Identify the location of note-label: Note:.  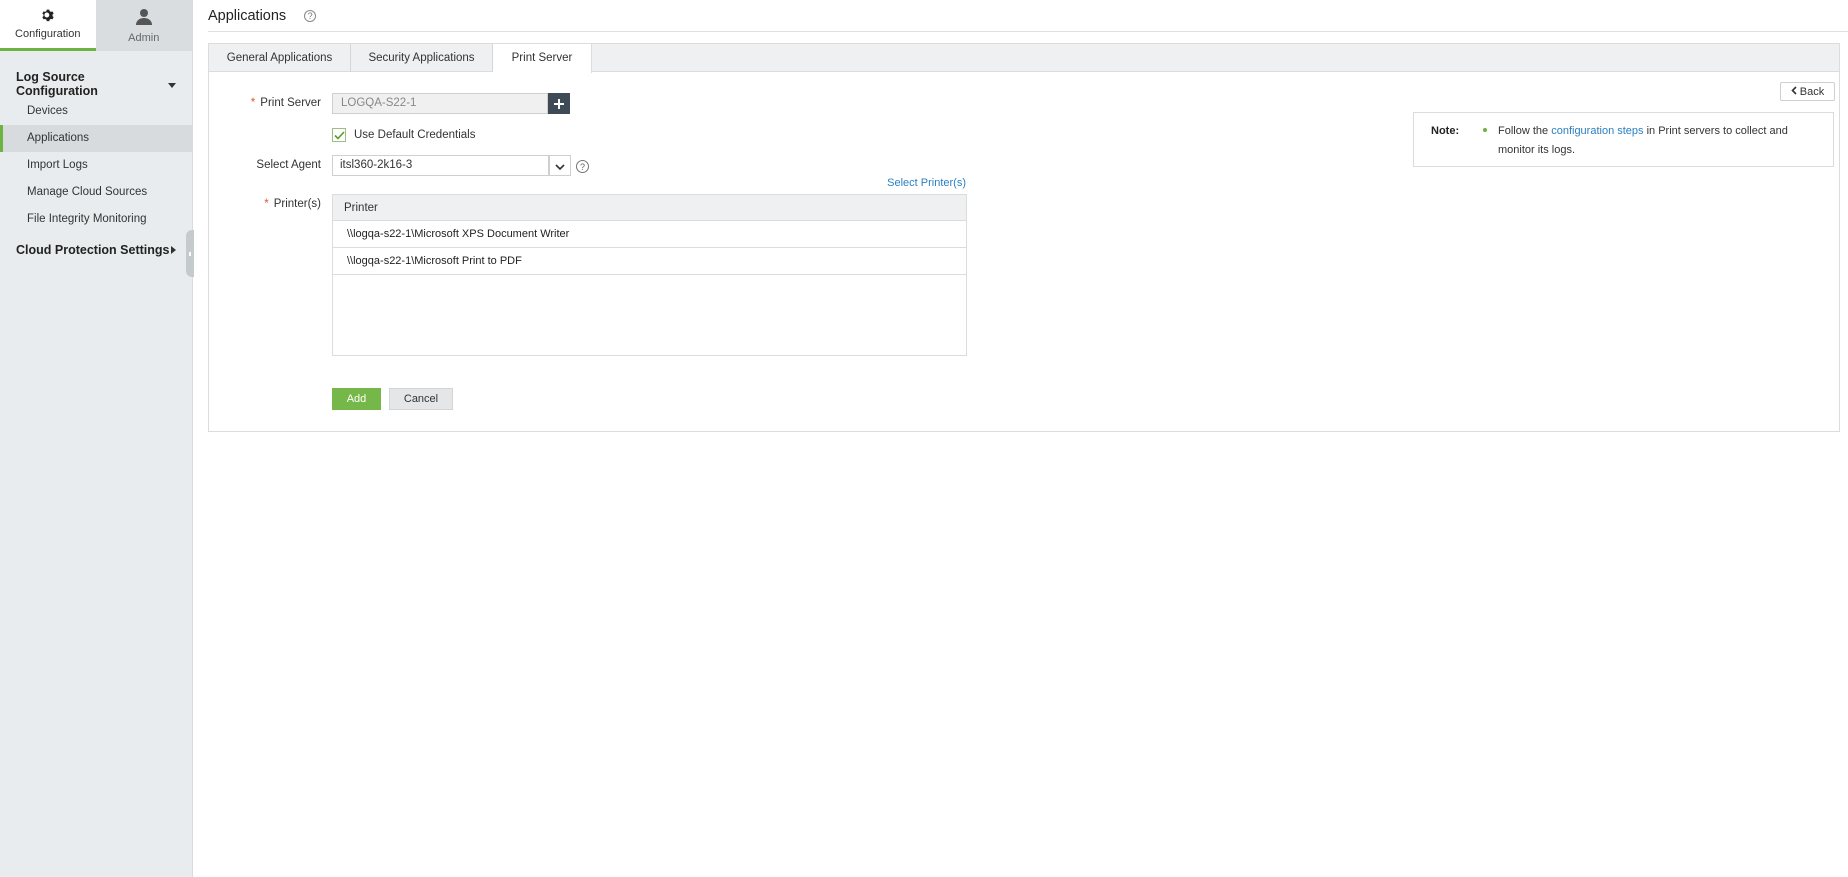
(1445, 131).